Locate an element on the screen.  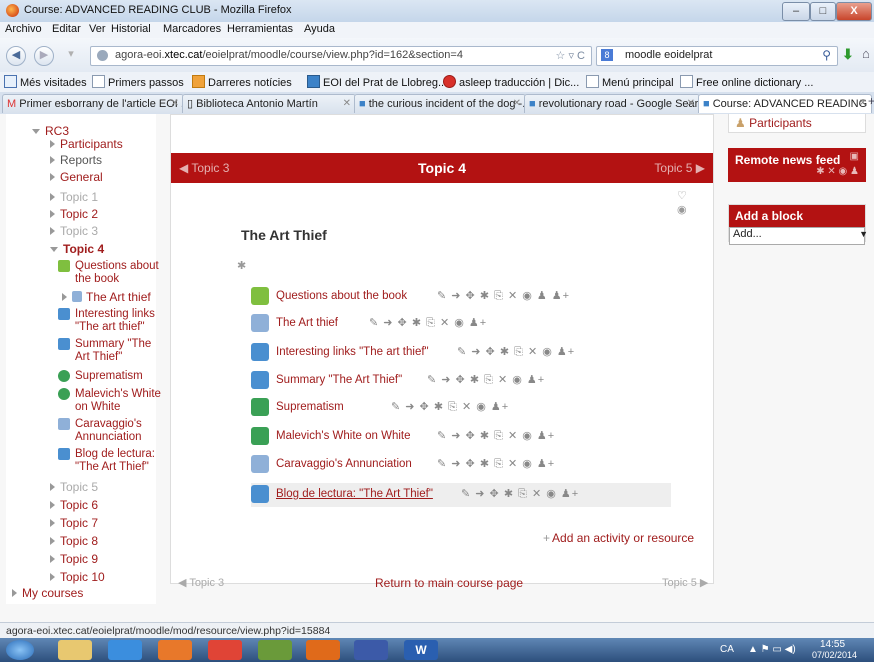
bookmark-darreres-noticies: Darreres notícies is located at coordinates (242, 82).